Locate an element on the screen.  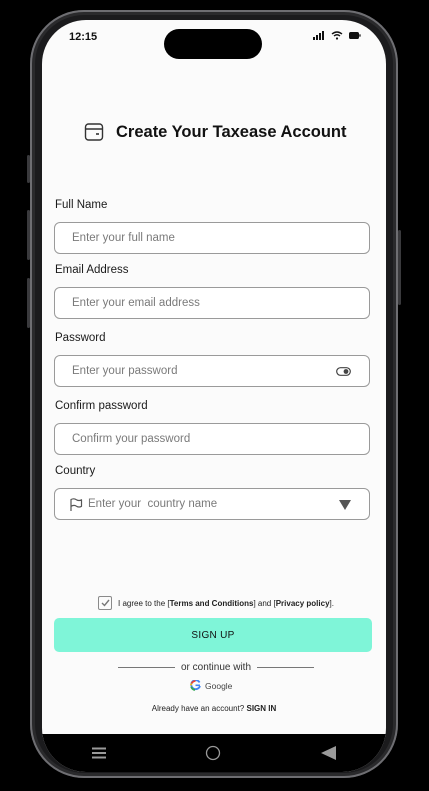
password-field is located at coordinates (212, 371).